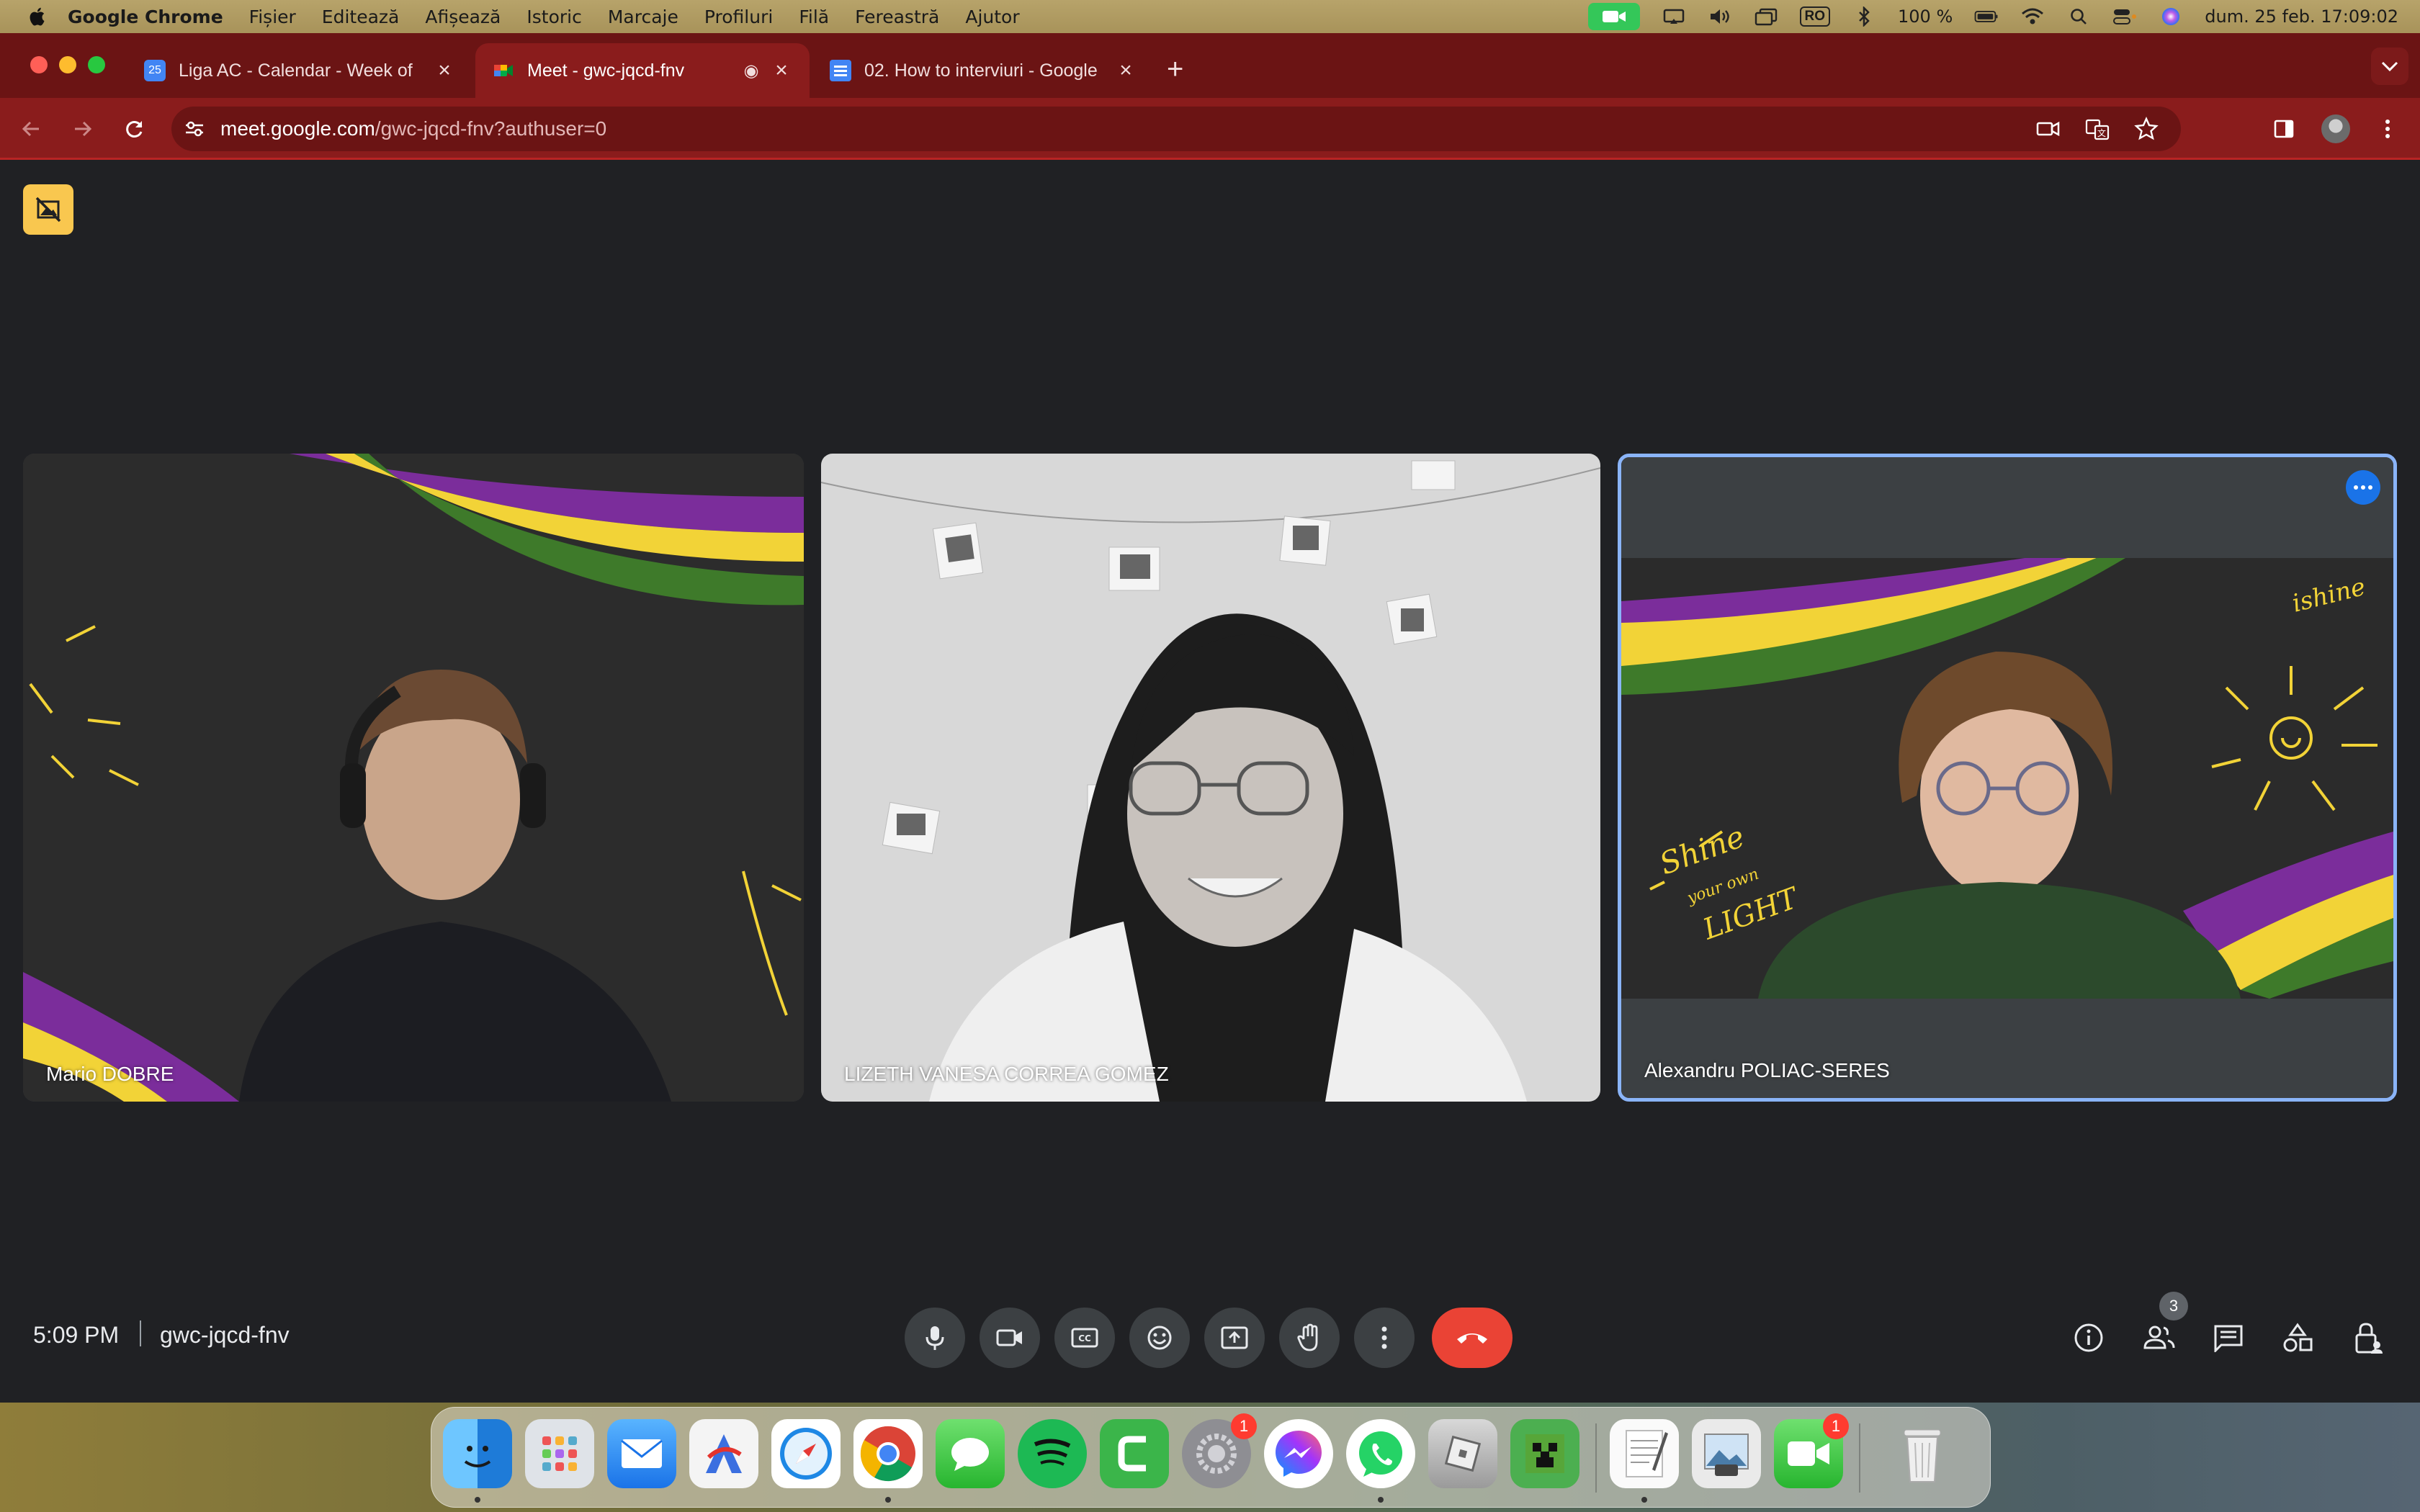 The height and width of the screenshot is (1512, 2420). Describe the element at coordinates (194, 128) in the screenshot. I see `site-info-icon` at that location.